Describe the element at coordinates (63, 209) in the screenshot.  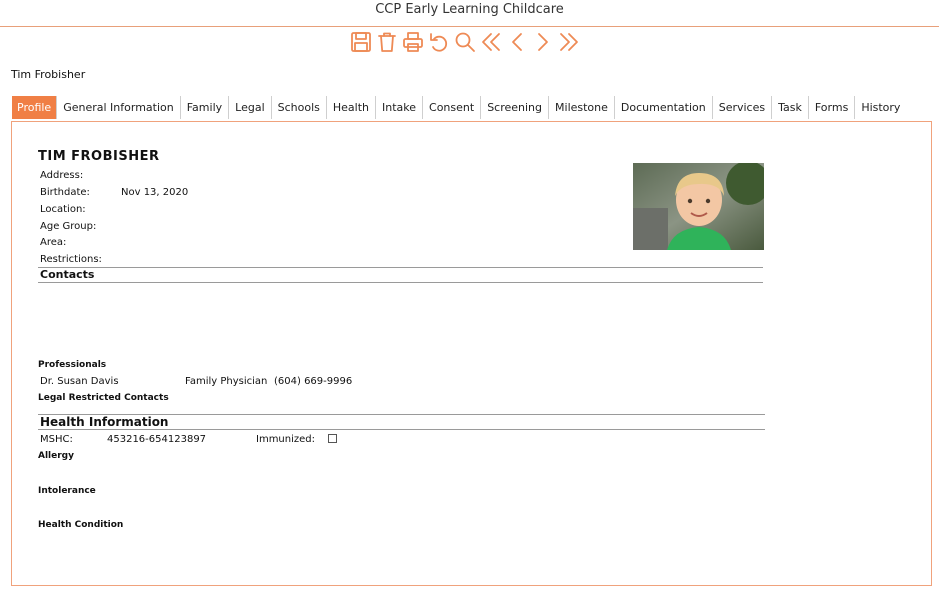
I see `location-label: Location:` at that location.